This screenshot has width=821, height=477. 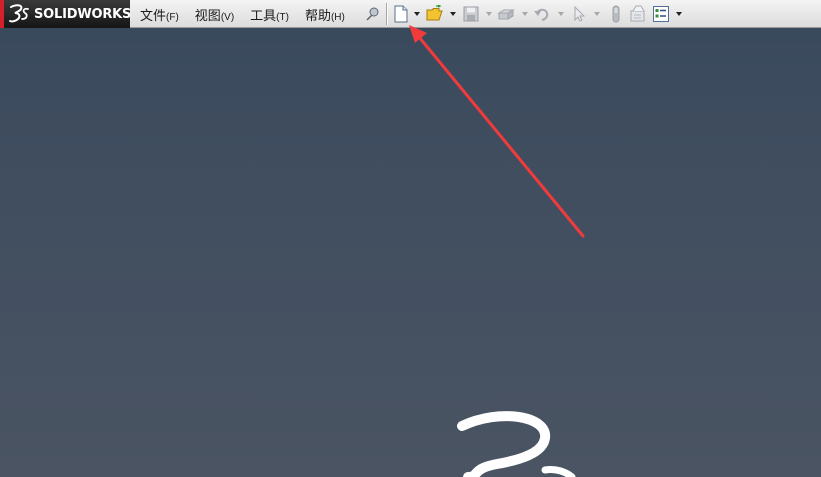 I want to click on select-dropdown, so click(x=597, y=14).